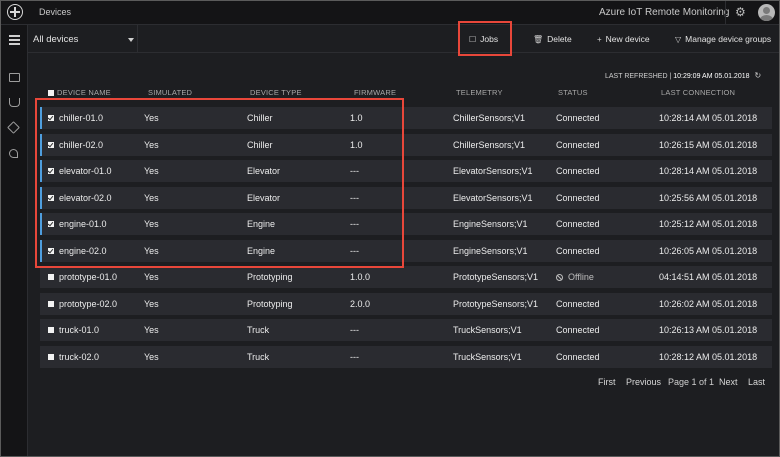 Image resolution: width=780 pixels, height=457 pixels. Describe the element at coordinates (698, 92) in the screenshot. I see `header-last-connection: LAST CONNECTION` at that location.